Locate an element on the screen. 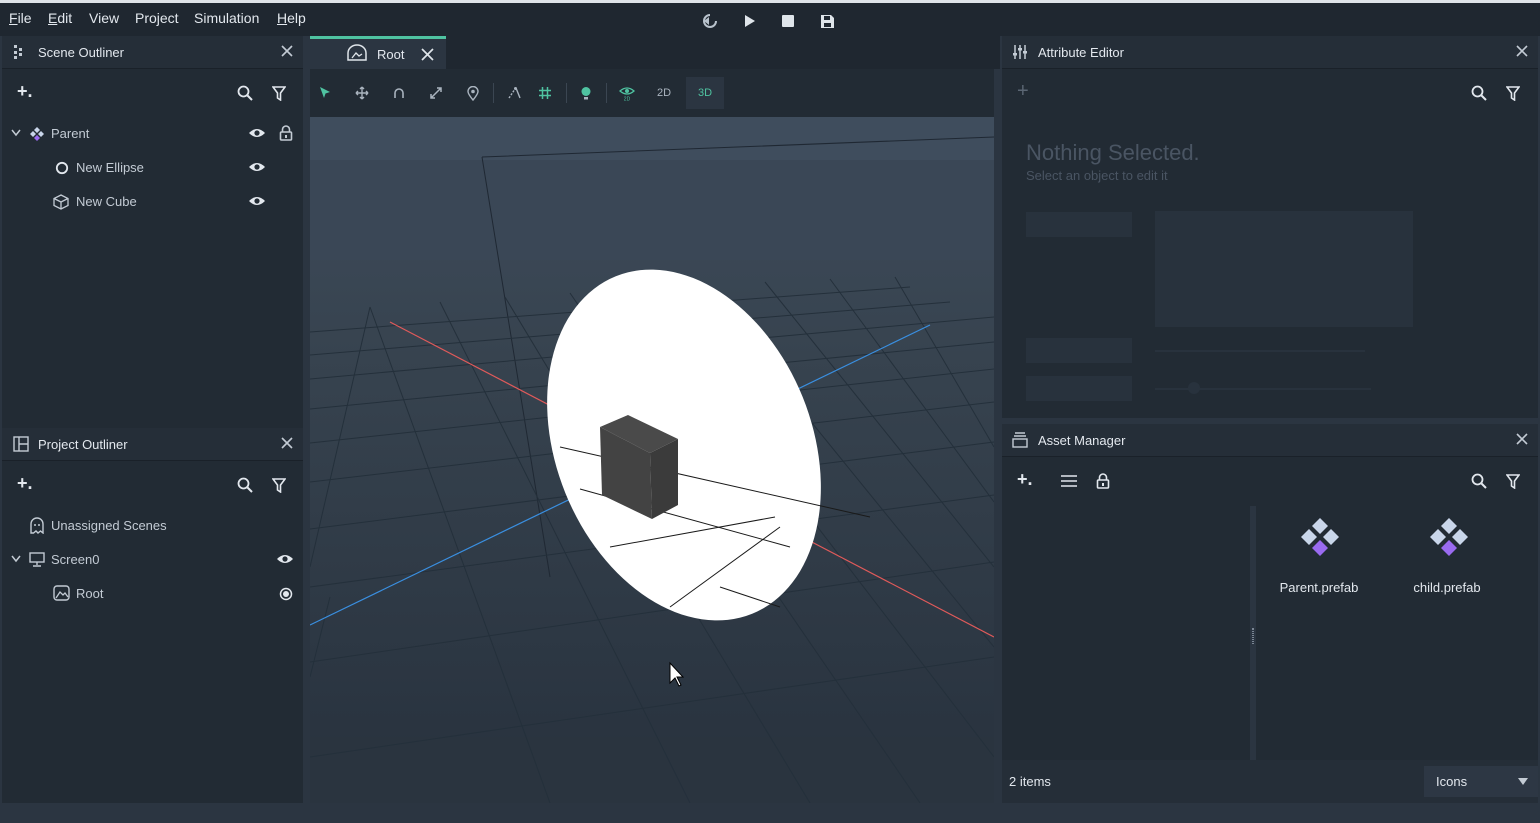 This screenshot has width=1540, height=823. project-outliner-toolbar: +. is located at coordinates (152, 484).